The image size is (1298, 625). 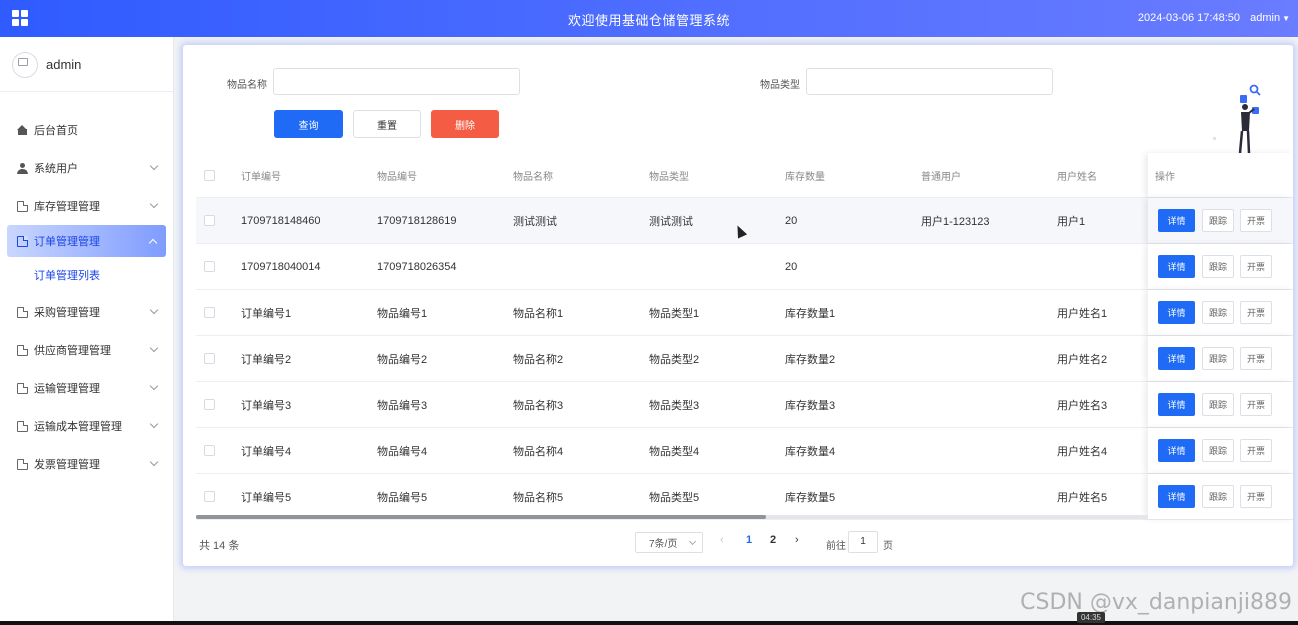 What do you see at coordinates (465, 124) in the screenshot?
I see `delete-button: 删除` at bounding box center [465, 124].